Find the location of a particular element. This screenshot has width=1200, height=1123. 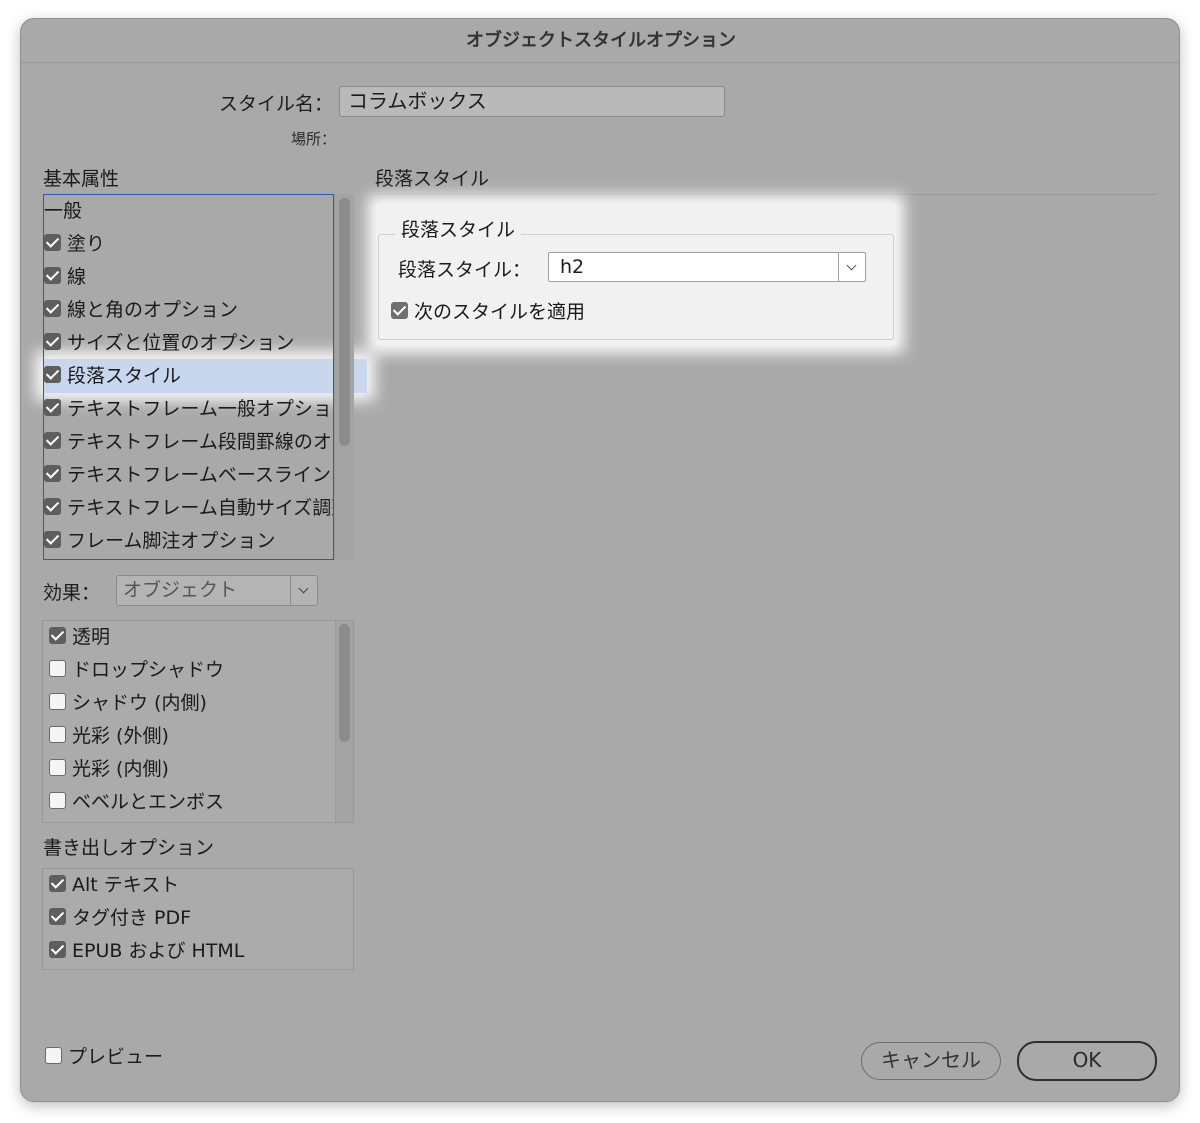

attr-row-frame-footnote: フレーム脚注オプション is located at coordinates (188, 541).